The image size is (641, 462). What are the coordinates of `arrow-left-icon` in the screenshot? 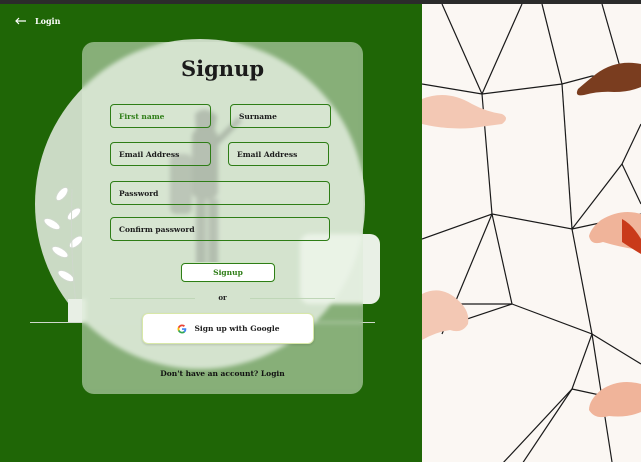 It's located at (20, 21).